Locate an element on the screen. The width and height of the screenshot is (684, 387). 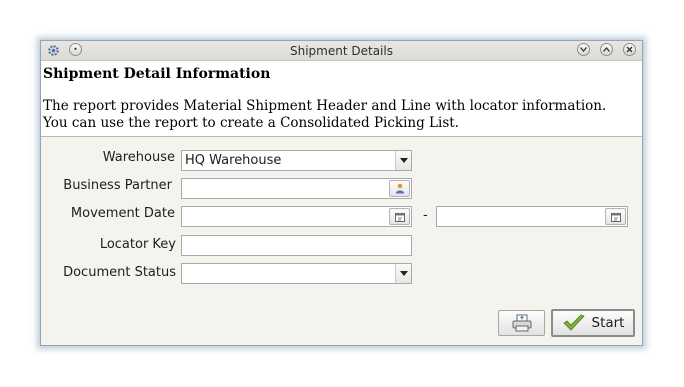
title-bar: • Shipment Details is located at coordinates (341, 51).